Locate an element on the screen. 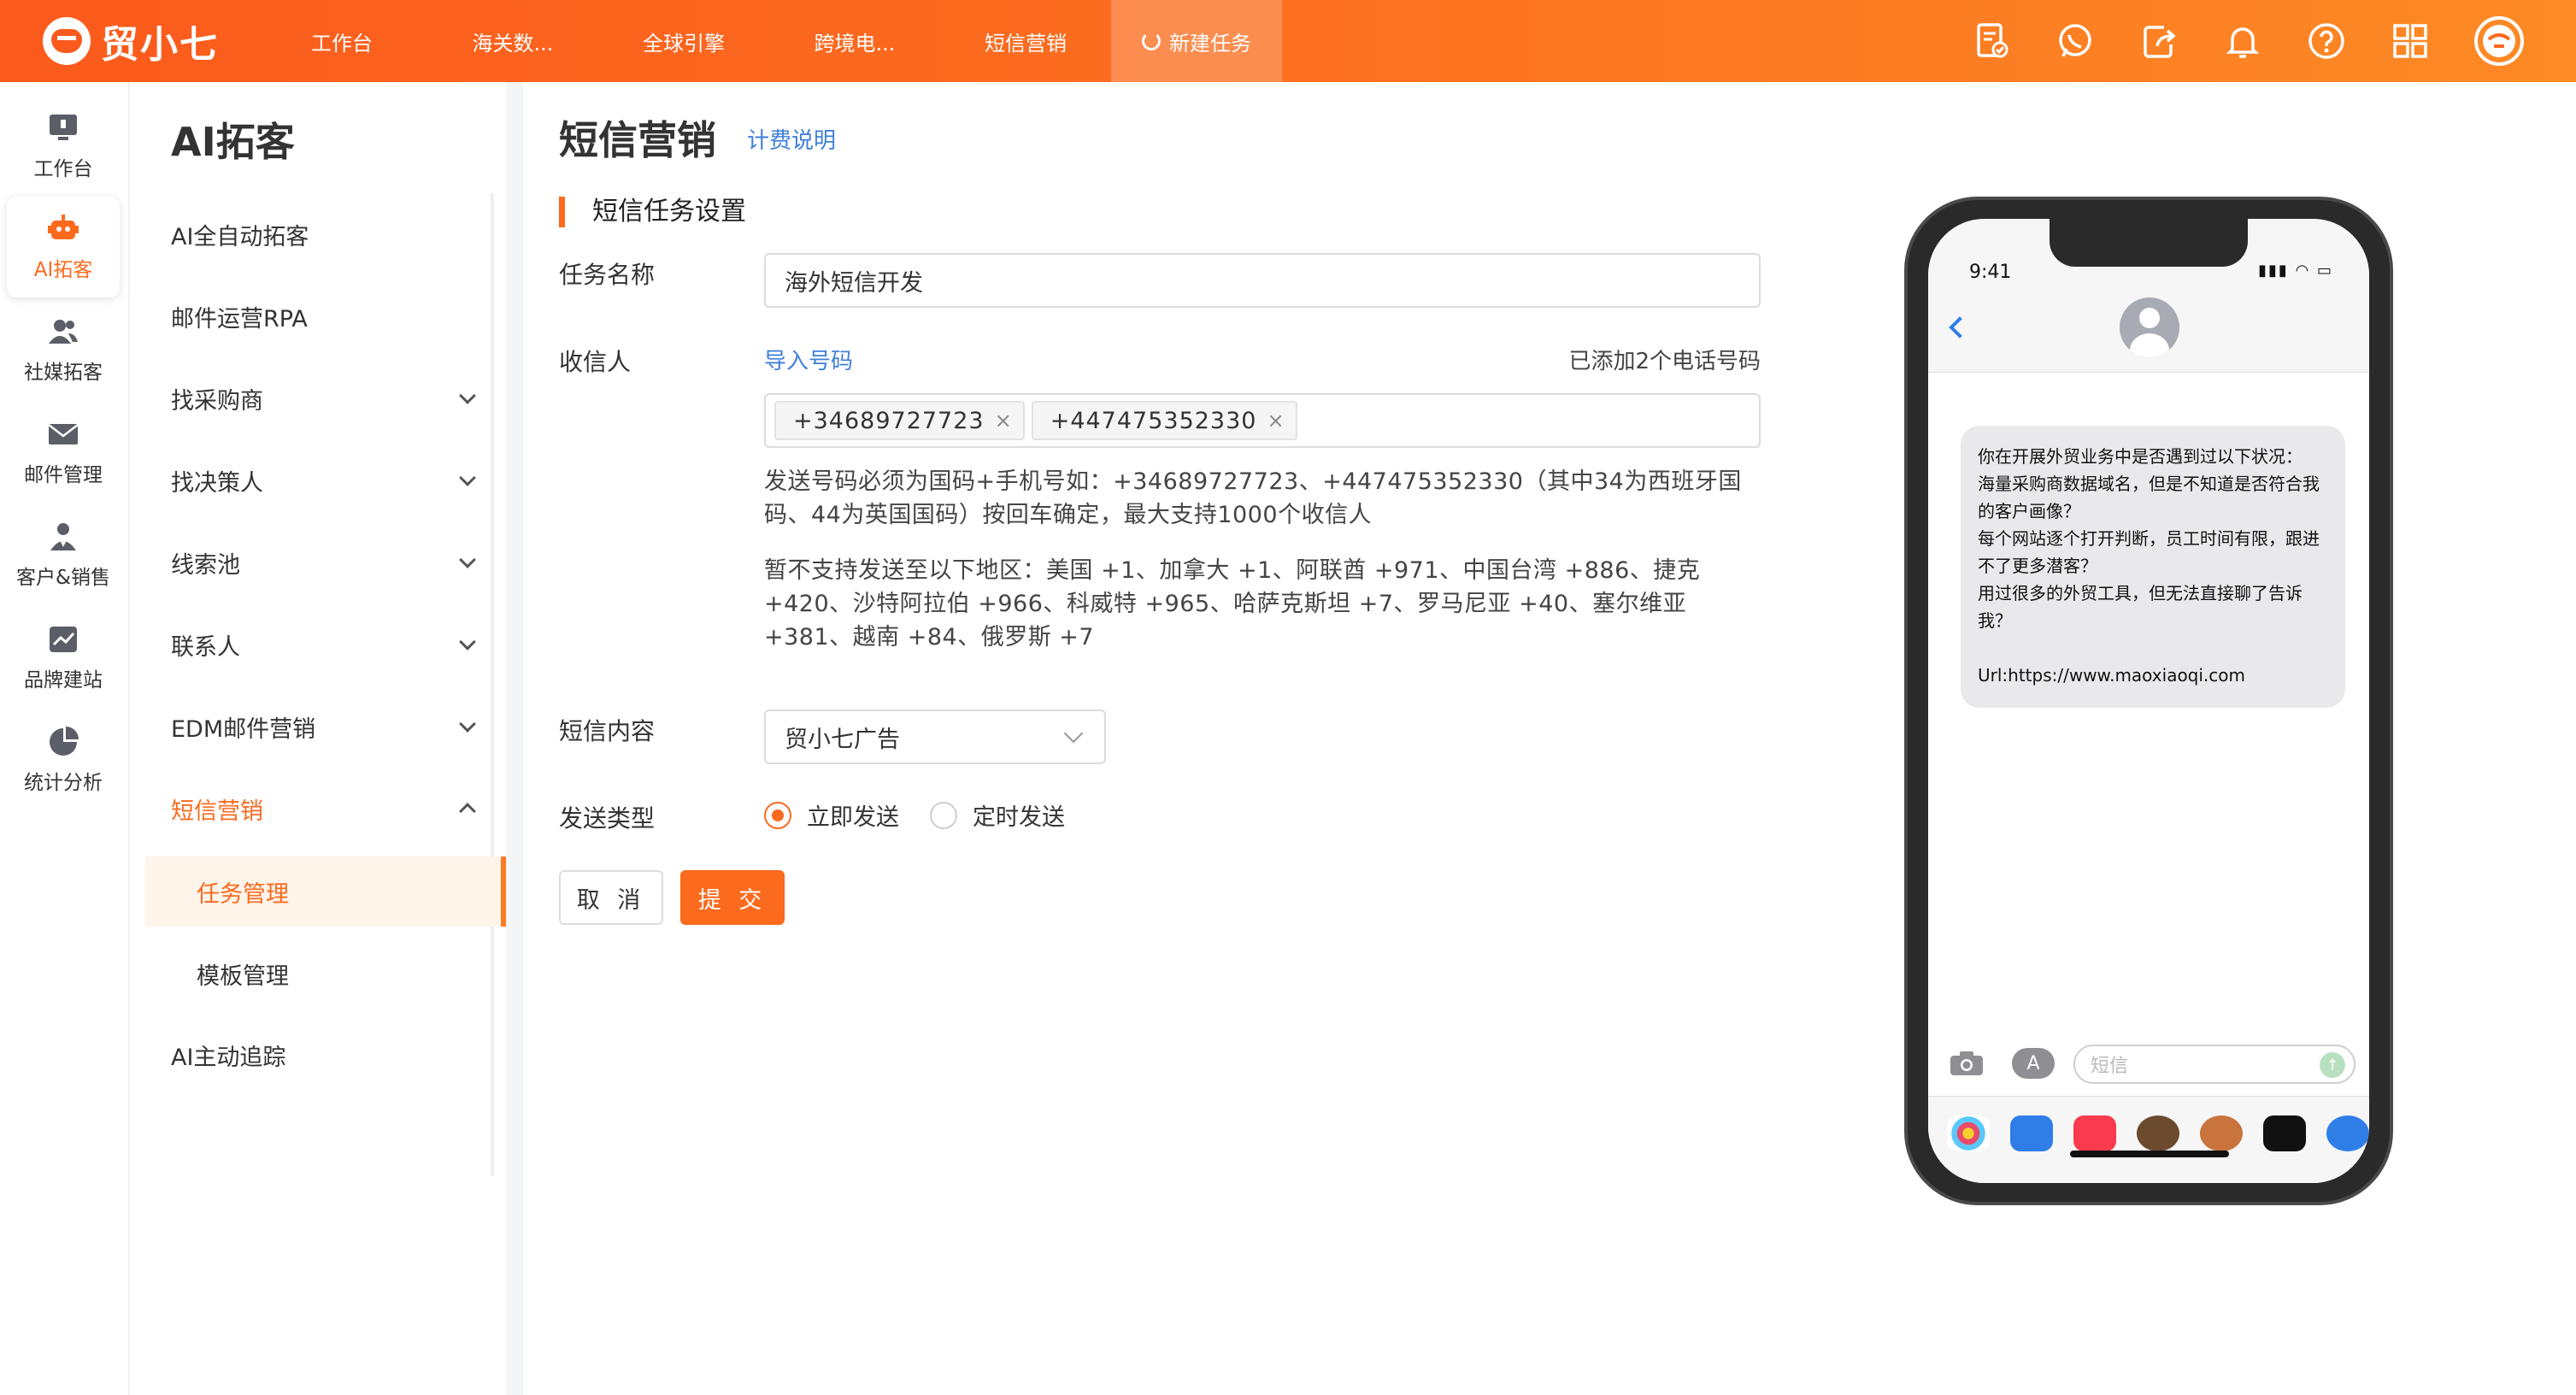 The width and height of the screenshot is (2576, 1395). menu-item-label: AI主动追踪 is located at coordinates (228, 1057).